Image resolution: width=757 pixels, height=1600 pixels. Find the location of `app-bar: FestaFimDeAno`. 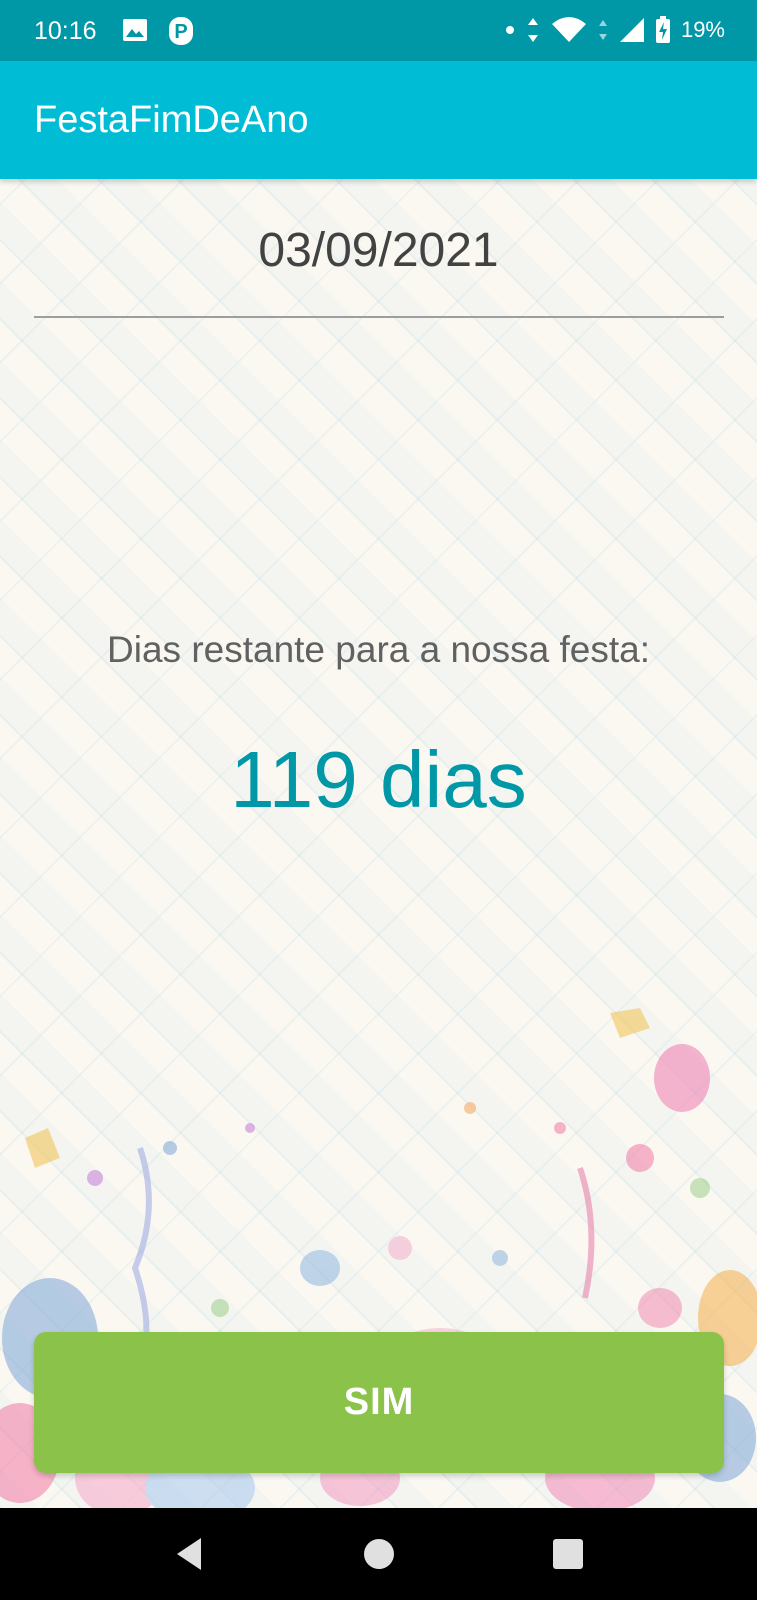

app-bar: FestaFimDeAno is located at coordinates (378, 120).